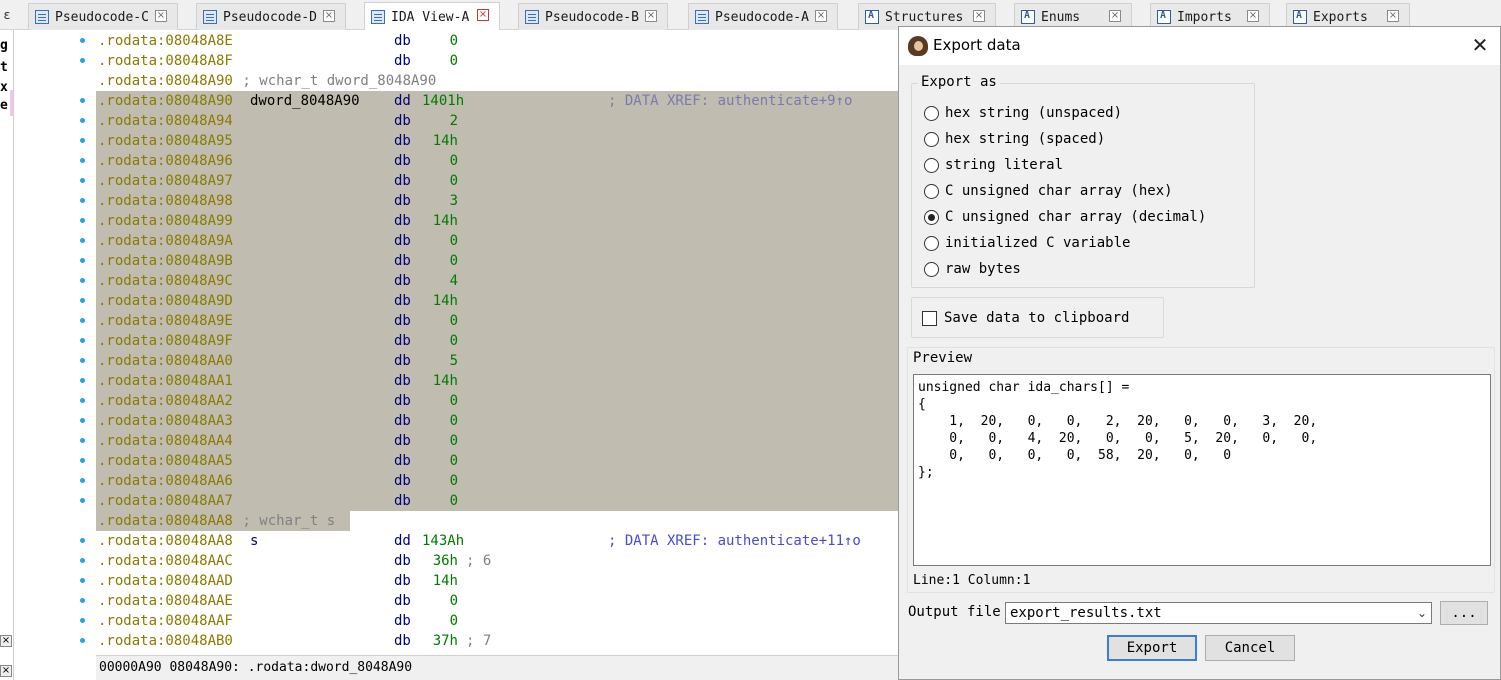  I want to click on tab-ida-view-a: IDA View-A ×, so click(432, 16).